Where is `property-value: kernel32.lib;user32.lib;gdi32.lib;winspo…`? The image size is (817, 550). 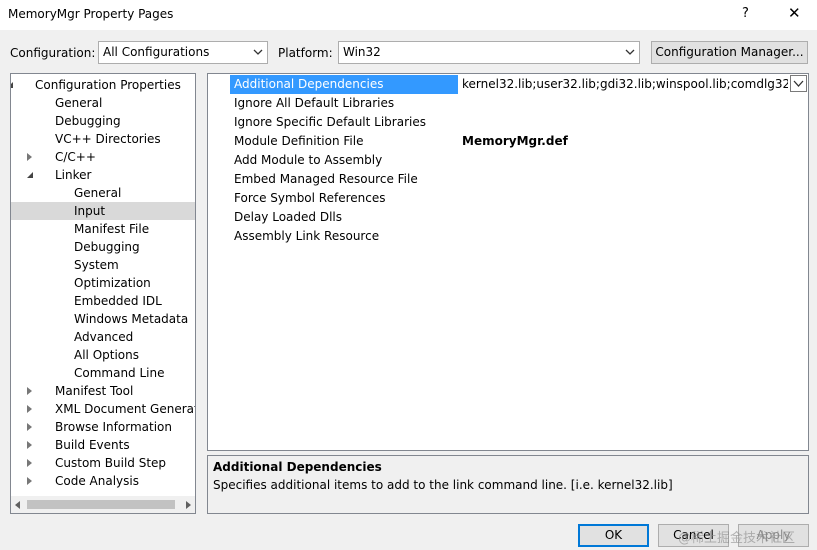 property-value: kernel32.lib;user32.lib;gdi32.lib;winspo… is located at coordinates (625, 84).